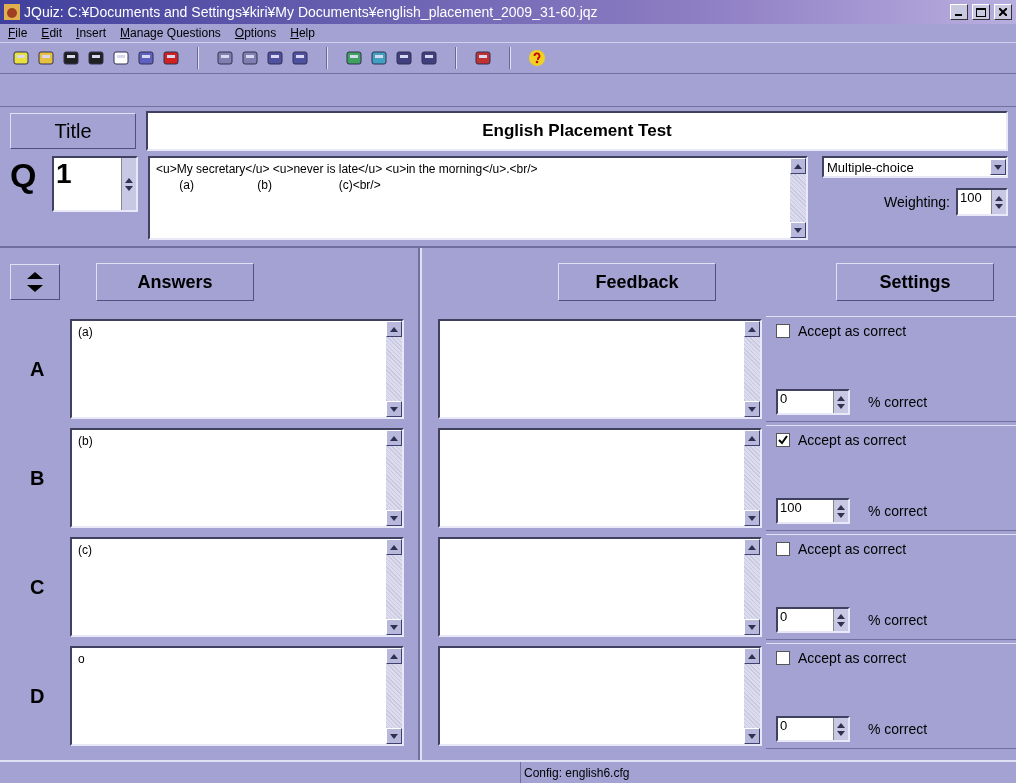 This screenshot has height=783, width=1016. Describe the element at coordinates (12, 12) in the screenshot. I see `app-icon` at that location.